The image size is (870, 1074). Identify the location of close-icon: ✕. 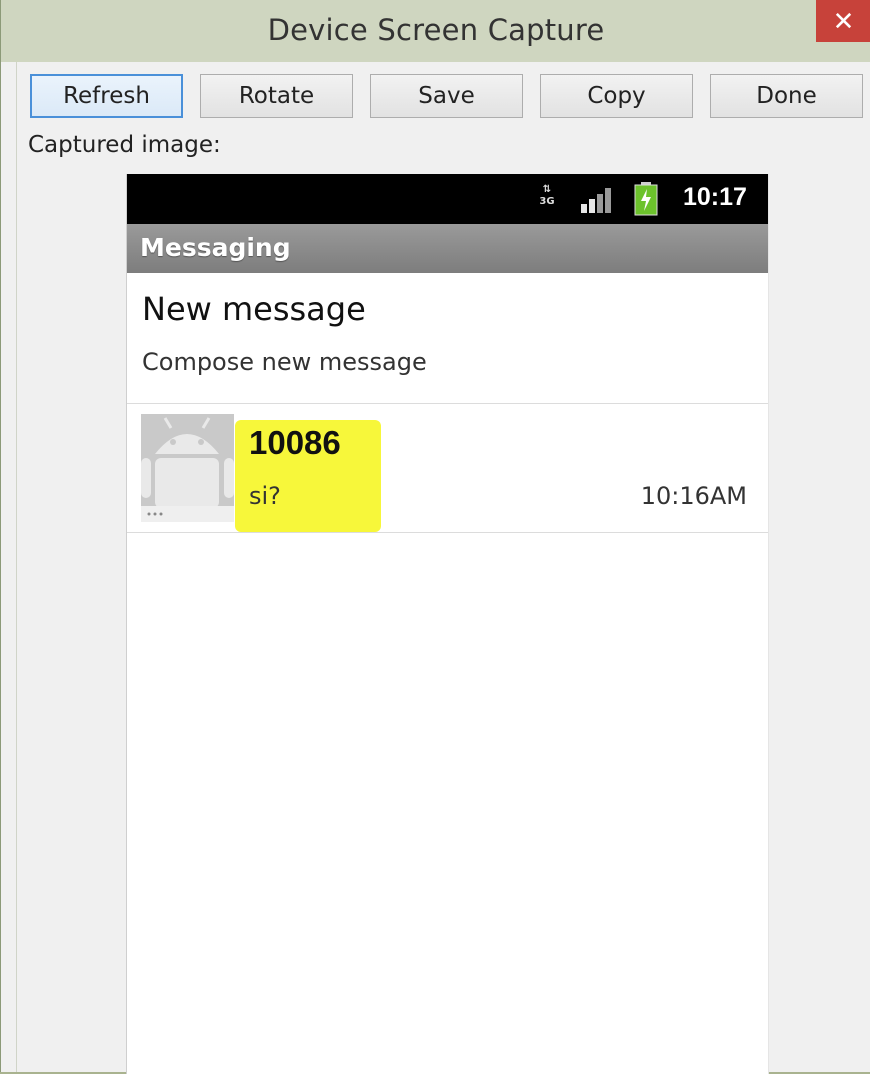
(843, 22).